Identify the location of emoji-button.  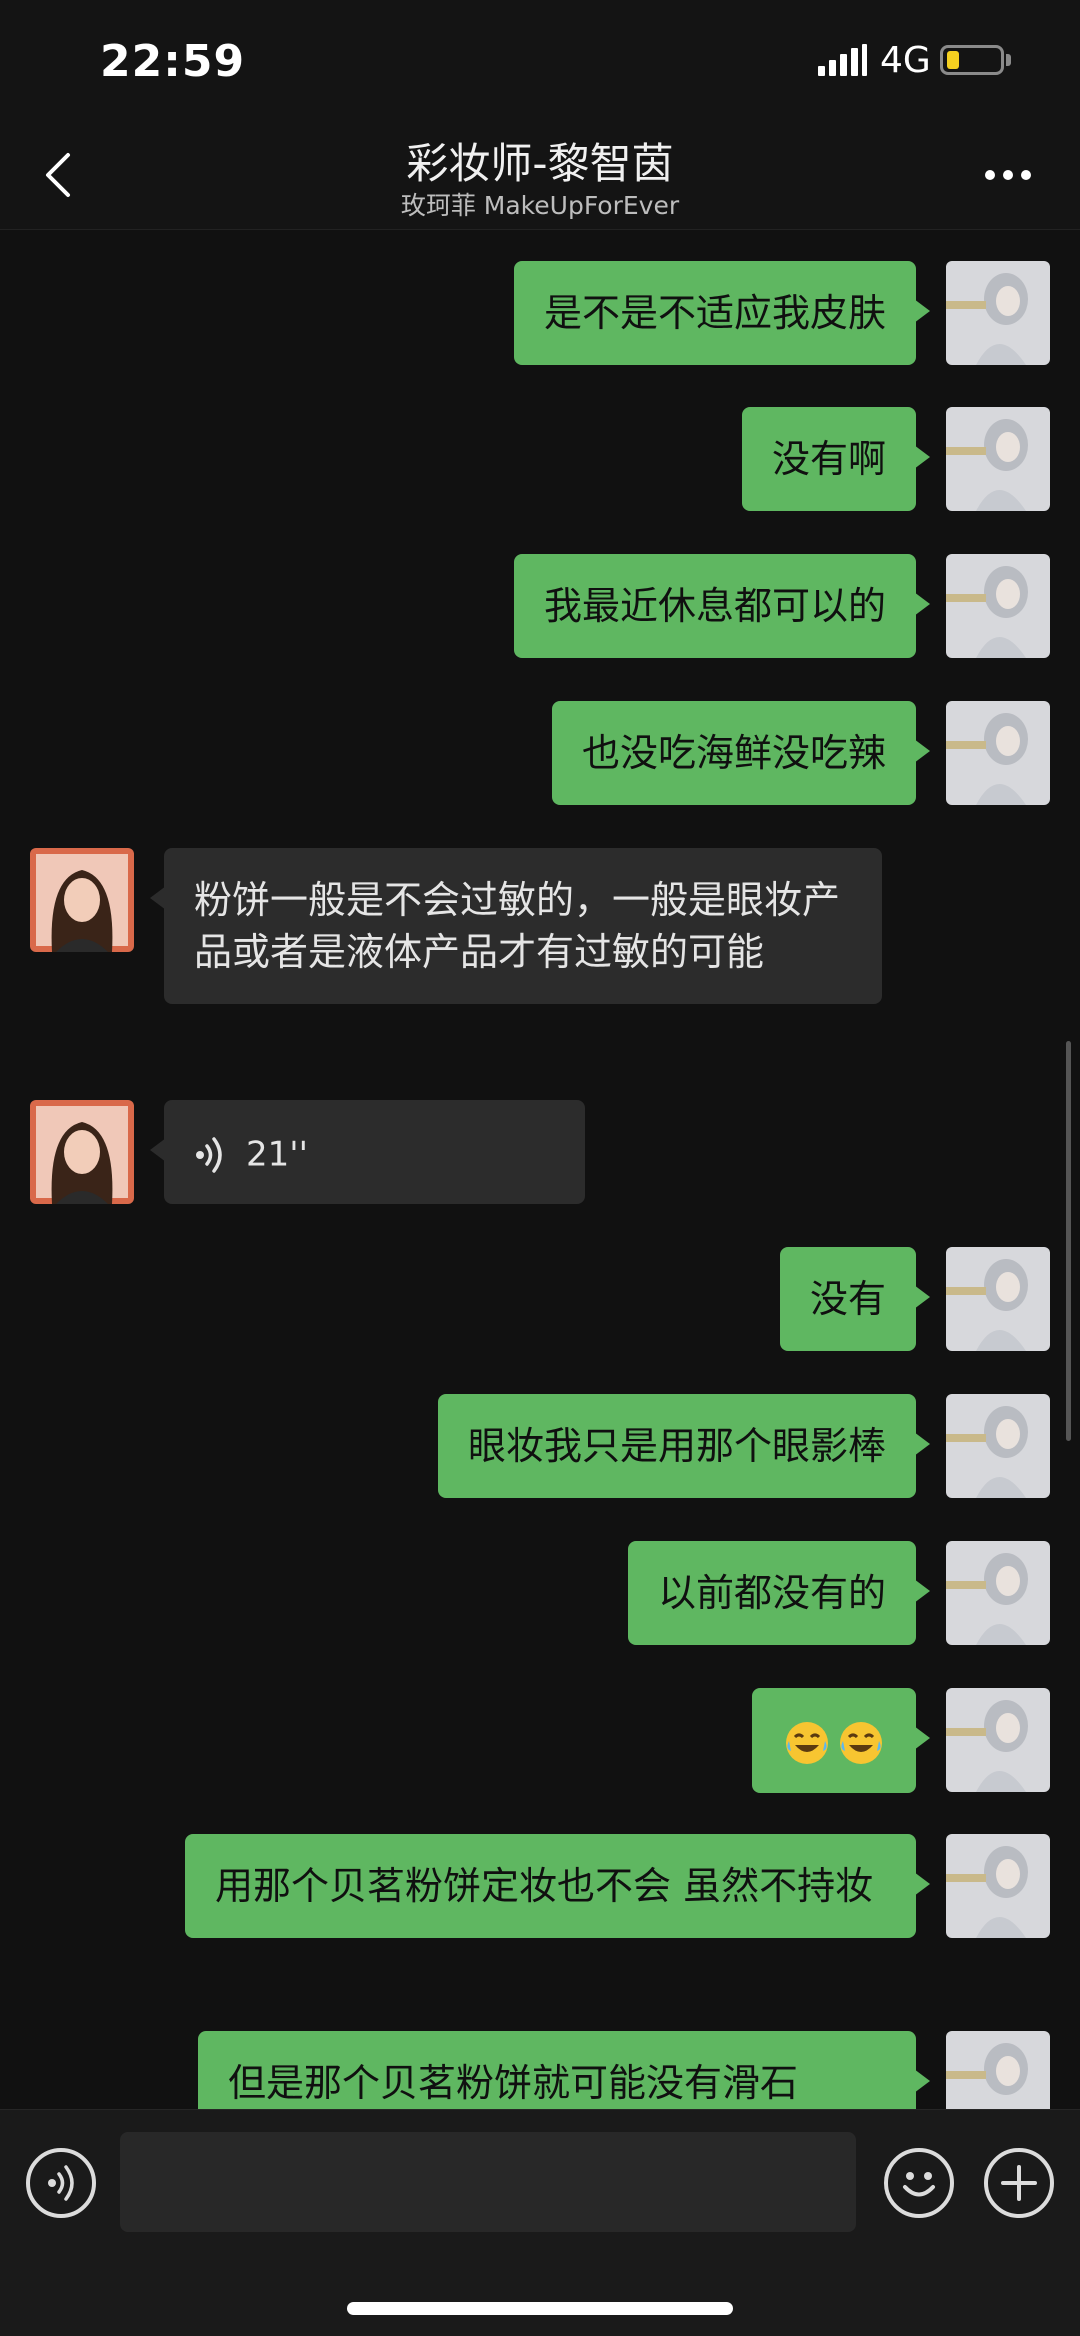
(919, 2183).